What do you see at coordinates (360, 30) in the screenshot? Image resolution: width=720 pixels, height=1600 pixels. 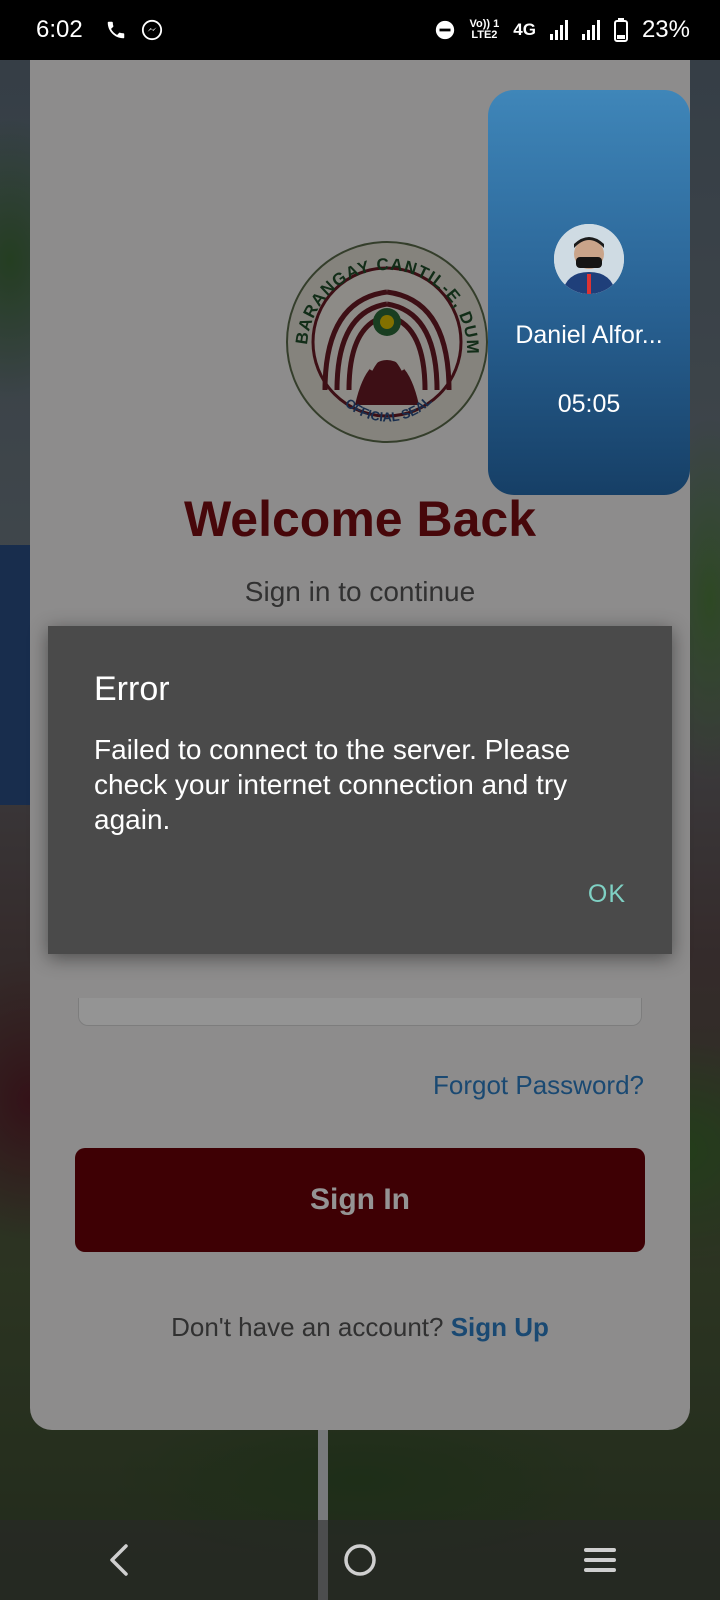 I see `status-bar: 6:02 Vo)) 1 LTE2 4G 23%` at bounding box center [360, 30].